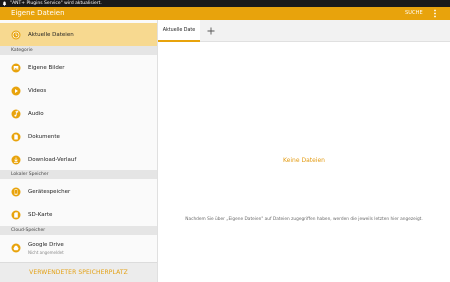  I want to click on download-icon, so click(16, 160).